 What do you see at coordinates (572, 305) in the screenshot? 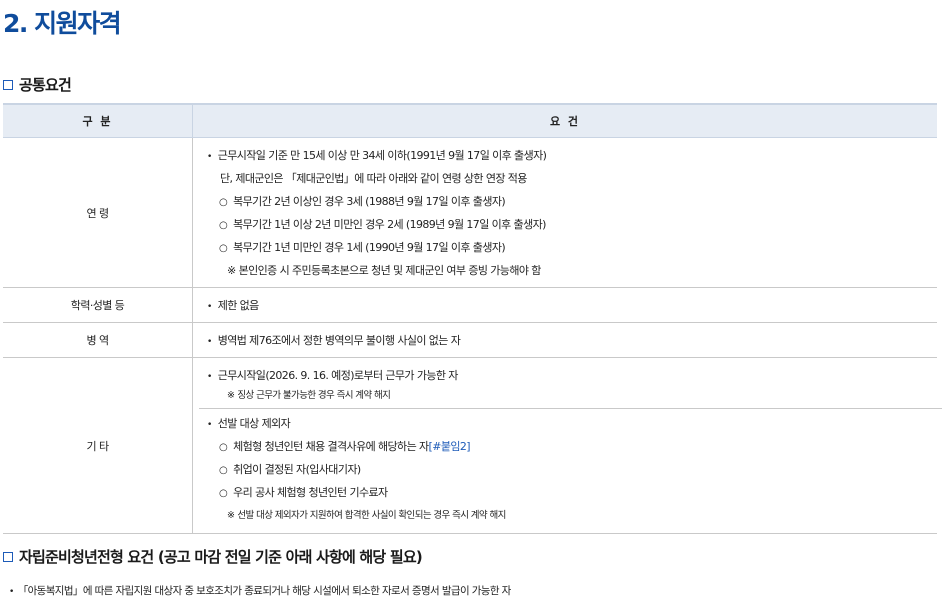
I see `education-line: 제한 없음` at bounding box center [572, 305].